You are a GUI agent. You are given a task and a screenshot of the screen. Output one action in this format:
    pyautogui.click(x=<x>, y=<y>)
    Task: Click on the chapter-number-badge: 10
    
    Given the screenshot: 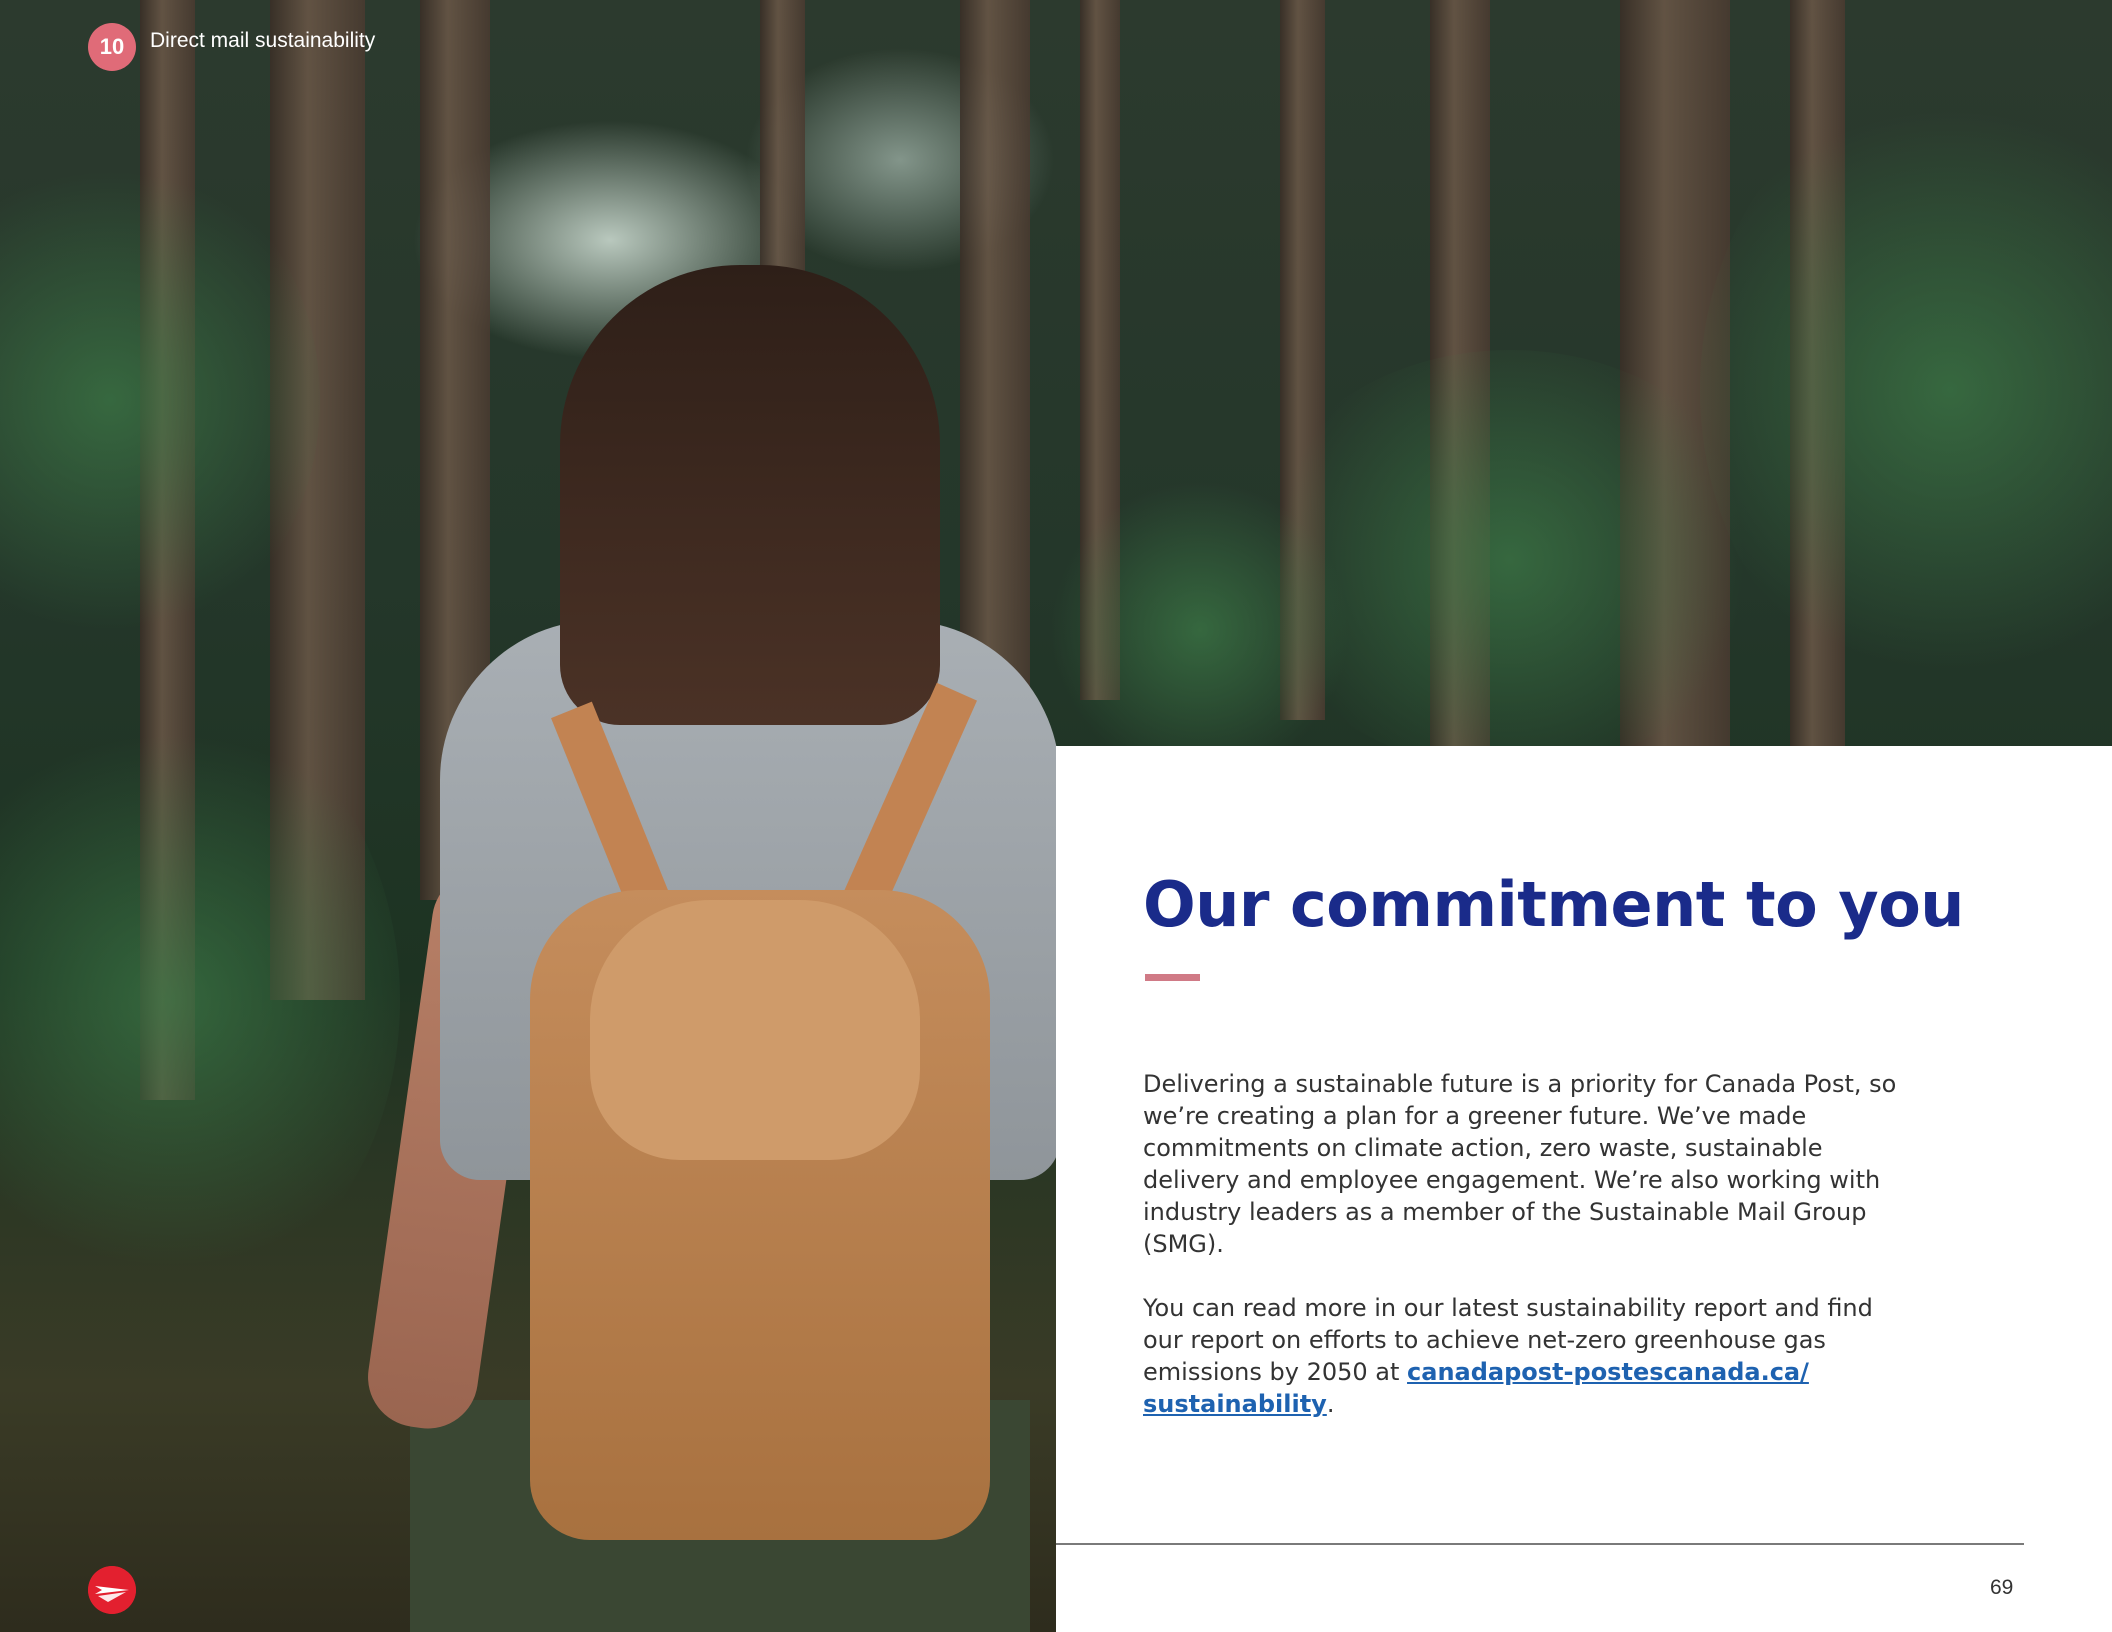 What is the action you would take?
    pyautogui.click(x=112, y=47)
    